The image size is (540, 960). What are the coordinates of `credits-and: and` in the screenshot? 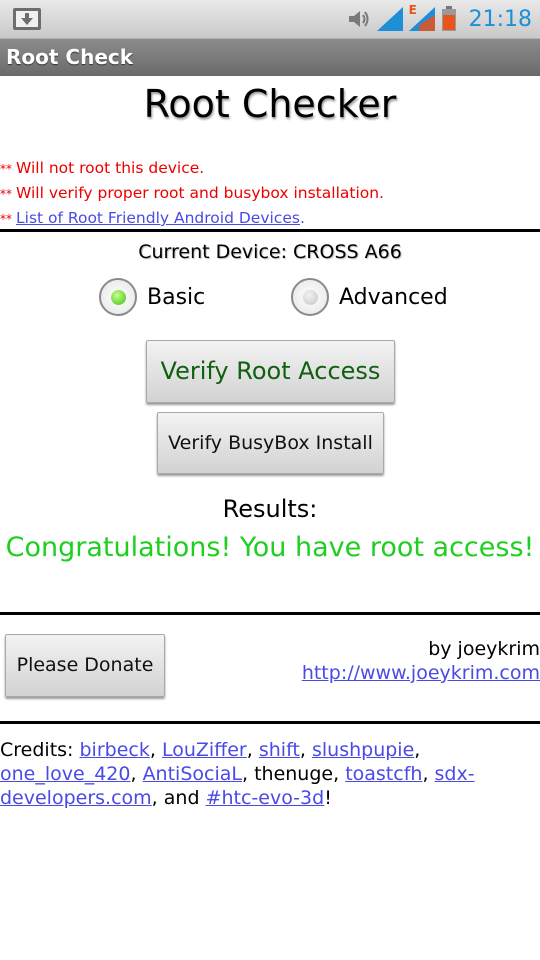 It's located at (181, 798).